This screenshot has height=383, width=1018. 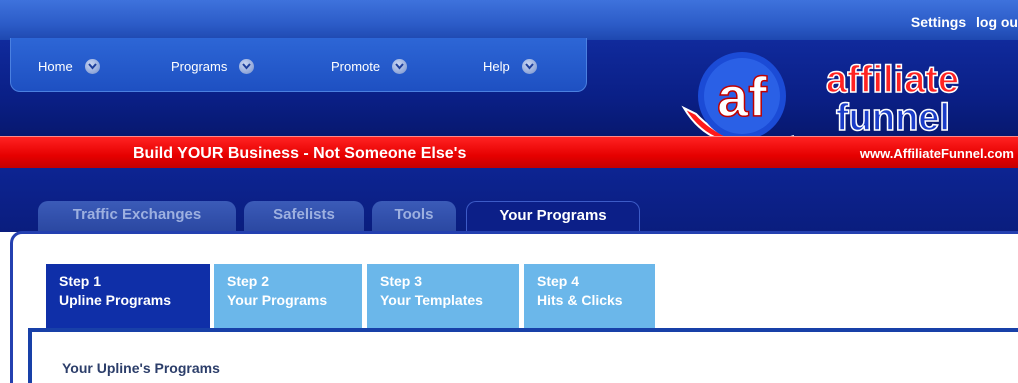 I want to click on nav-programs-label: Programs, so click(x=199, y=67).